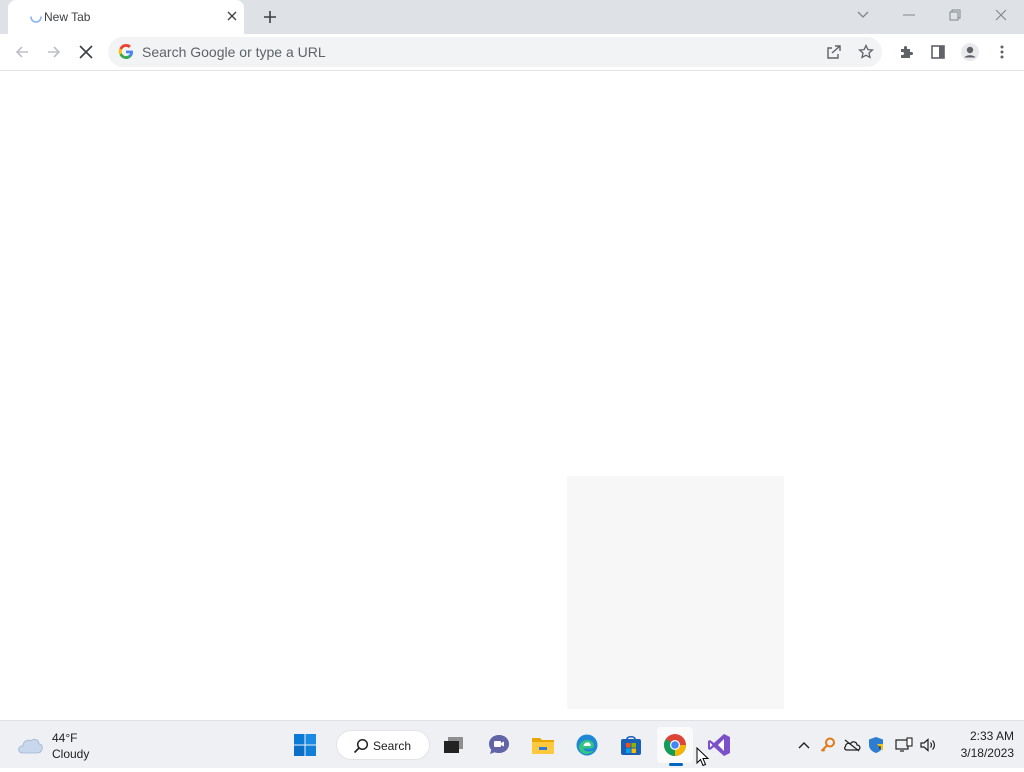  What do you see at coordinates (834, 52) in the screenshot?
I see `share-icon` at bounding box center [834, 52].